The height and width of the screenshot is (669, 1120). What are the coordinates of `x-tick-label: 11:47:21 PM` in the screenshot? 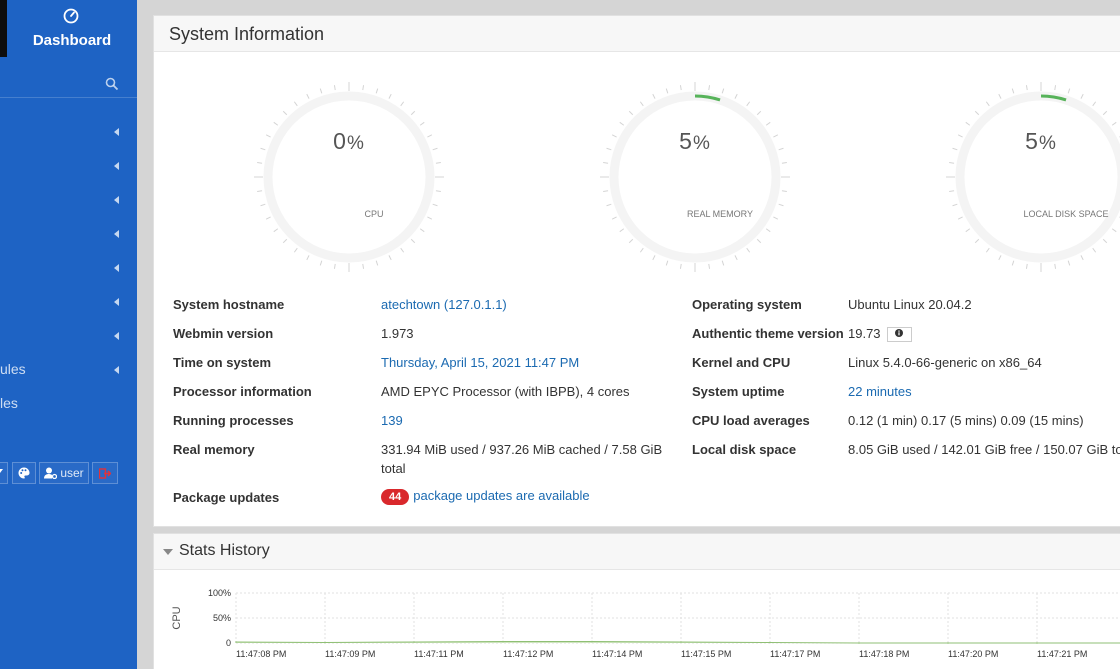 It's located at (1062, 654).